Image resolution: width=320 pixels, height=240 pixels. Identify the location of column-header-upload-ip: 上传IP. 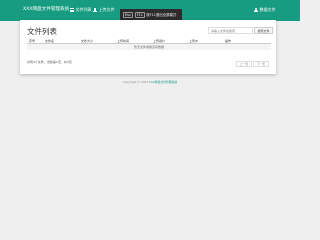
(193, 41).